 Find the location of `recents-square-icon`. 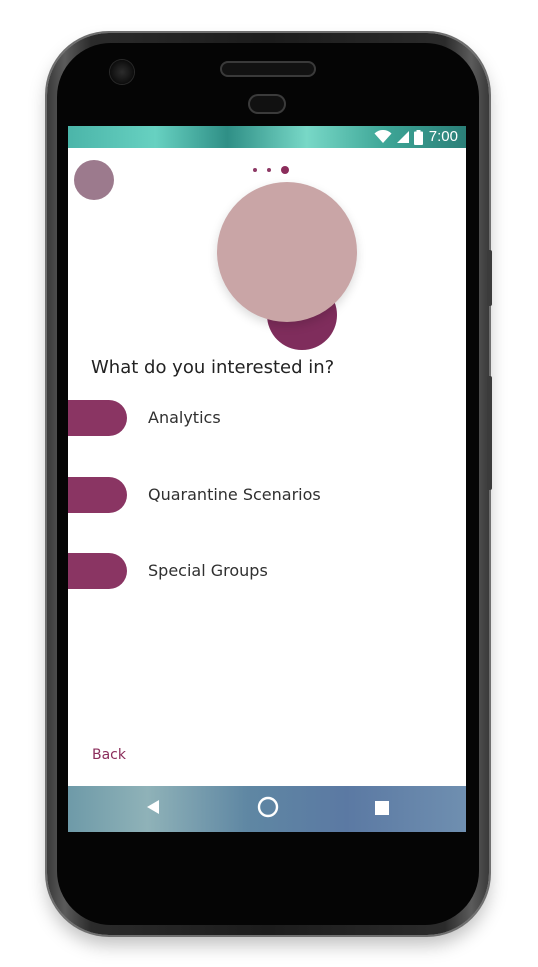

recents-square-icon is located at coordinates (382, 809).